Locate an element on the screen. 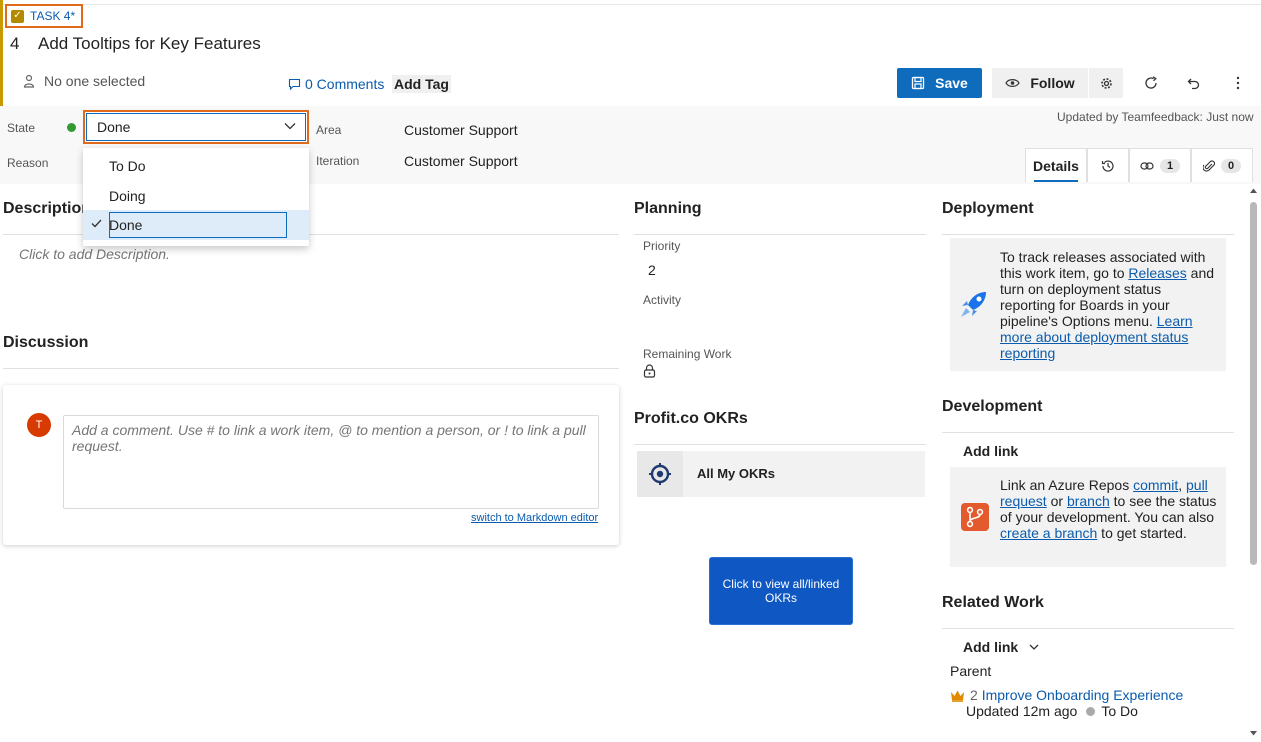 This screenshot has width=1261, height=742. iteration-label: Iteration is located at coordinates (338, 161).